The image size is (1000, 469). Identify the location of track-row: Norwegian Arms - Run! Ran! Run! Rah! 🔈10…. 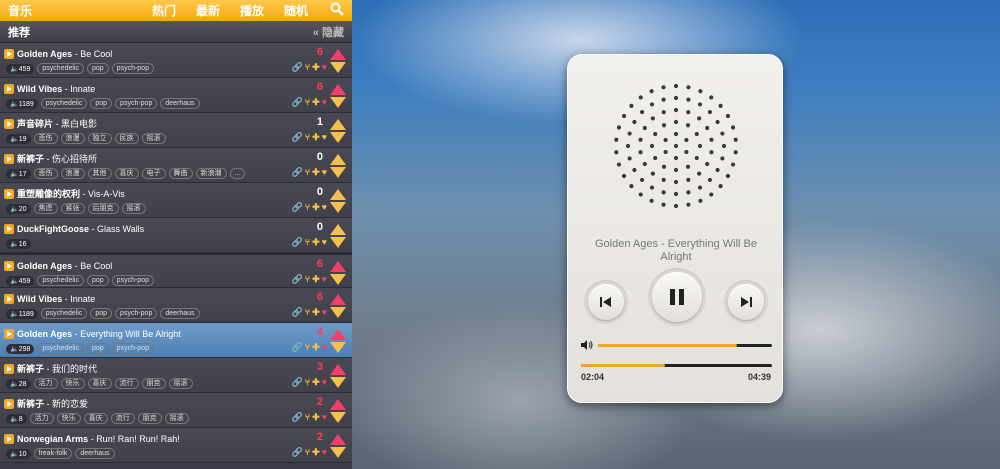
(176, 445).